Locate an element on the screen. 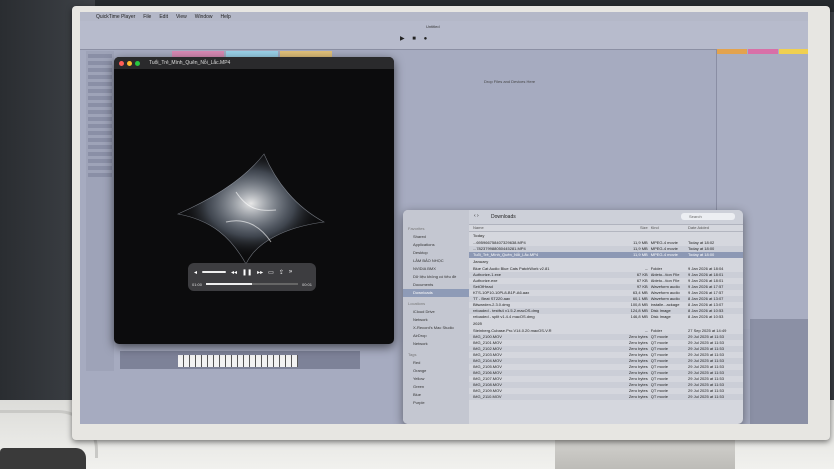 Image resolution: width=834 pixels, height=469 pixels. menu-item: Help is located at coordinates (226, 17).